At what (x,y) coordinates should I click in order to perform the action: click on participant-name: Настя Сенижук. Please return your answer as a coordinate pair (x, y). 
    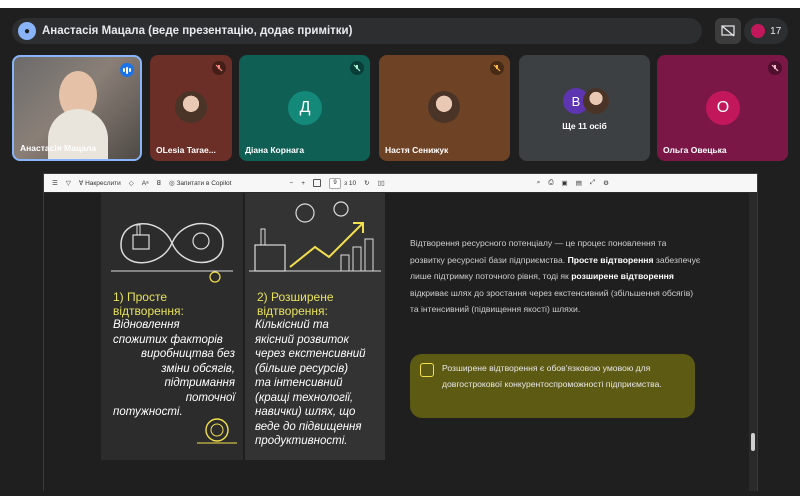
    Looking at the image, I should click on (417, 150).